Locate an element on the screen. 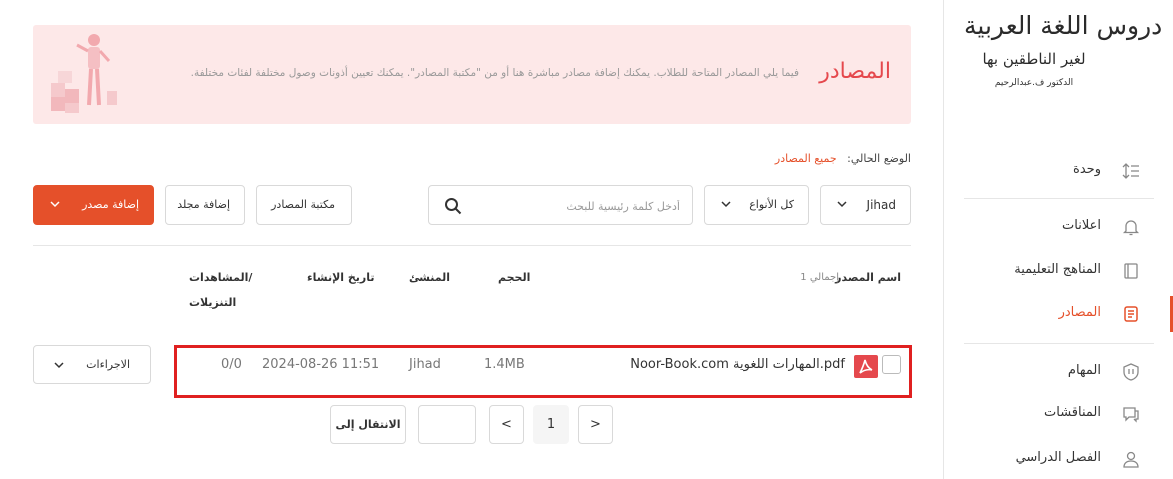 This screenshot has height=479, width=1173. resource-views: 0/0 is located at coordinates (231, 364).